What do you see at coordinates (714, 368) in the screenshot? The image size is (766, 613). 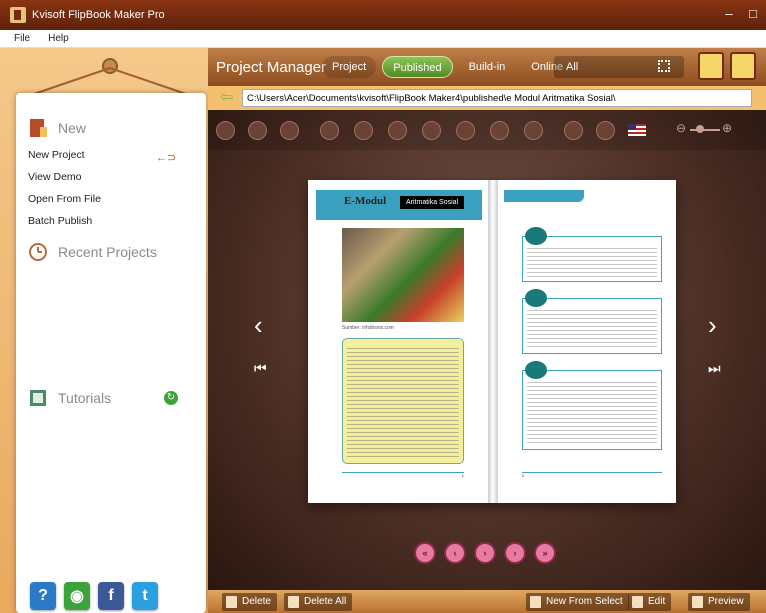 I see `last-page-icon: ⏭` at bounding box center [714, 368].